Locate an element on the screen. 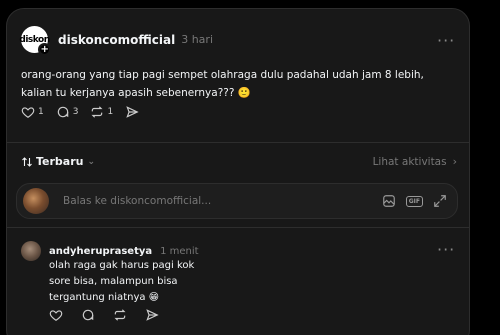  comment-line: tergantung niatnya 😁 is located at coordinates (104, 297).